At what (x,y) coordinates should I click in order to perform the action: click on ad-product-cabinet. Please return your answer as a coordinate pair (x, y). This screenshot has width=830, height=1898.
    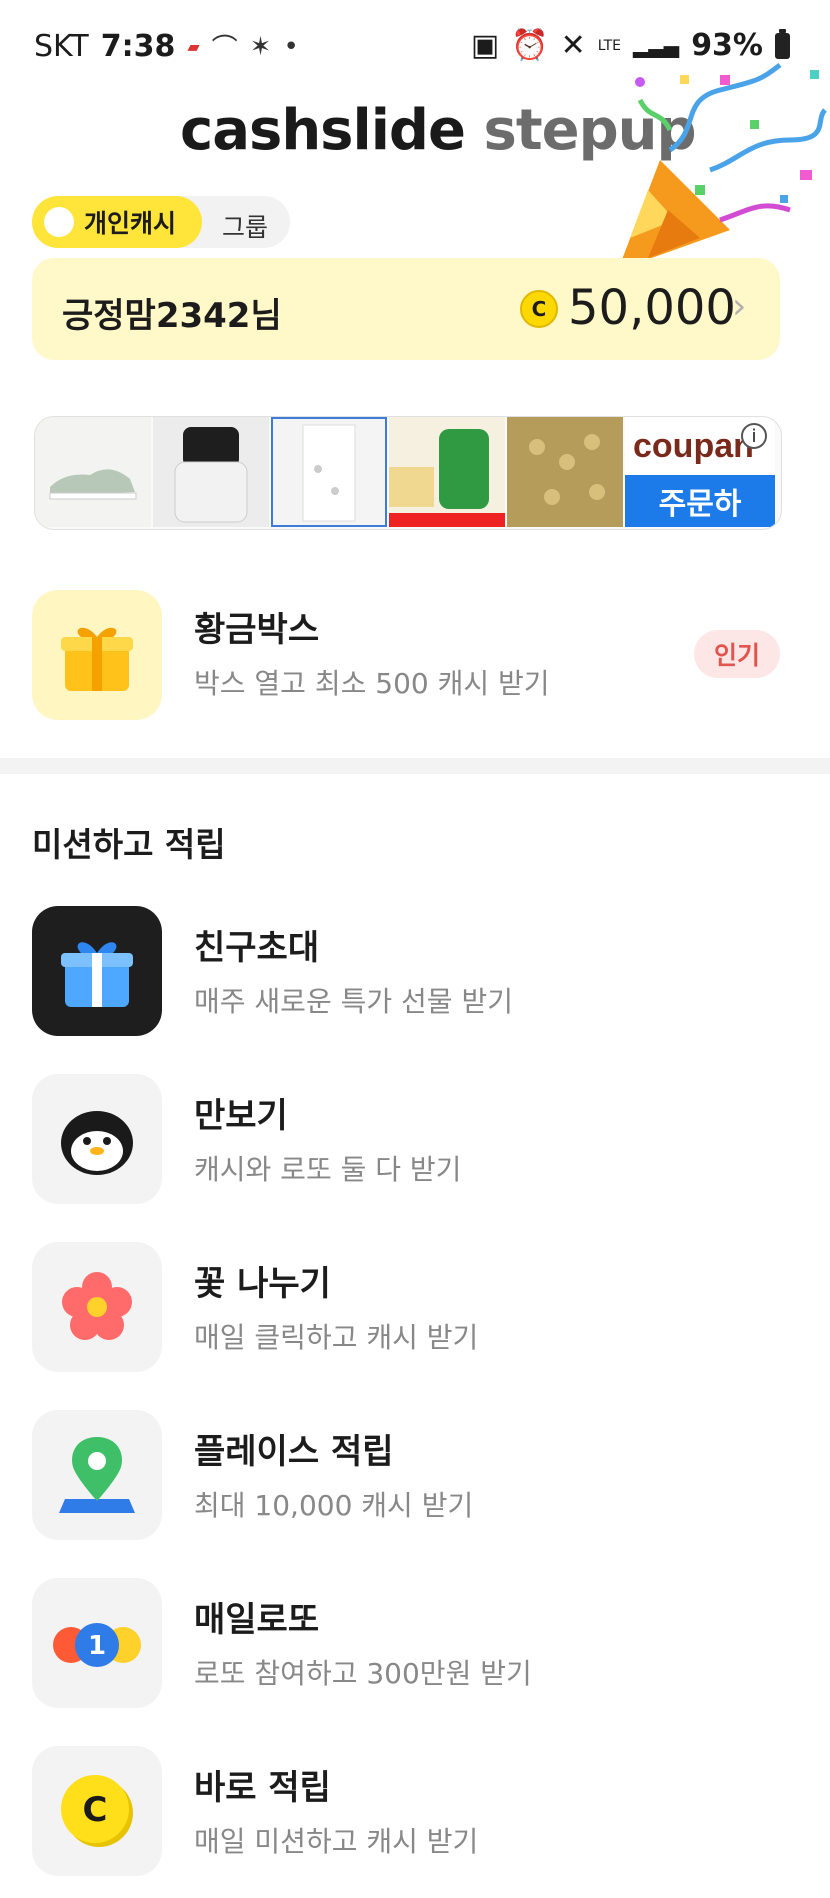
    Looking at the image, I should click on (329, 472).